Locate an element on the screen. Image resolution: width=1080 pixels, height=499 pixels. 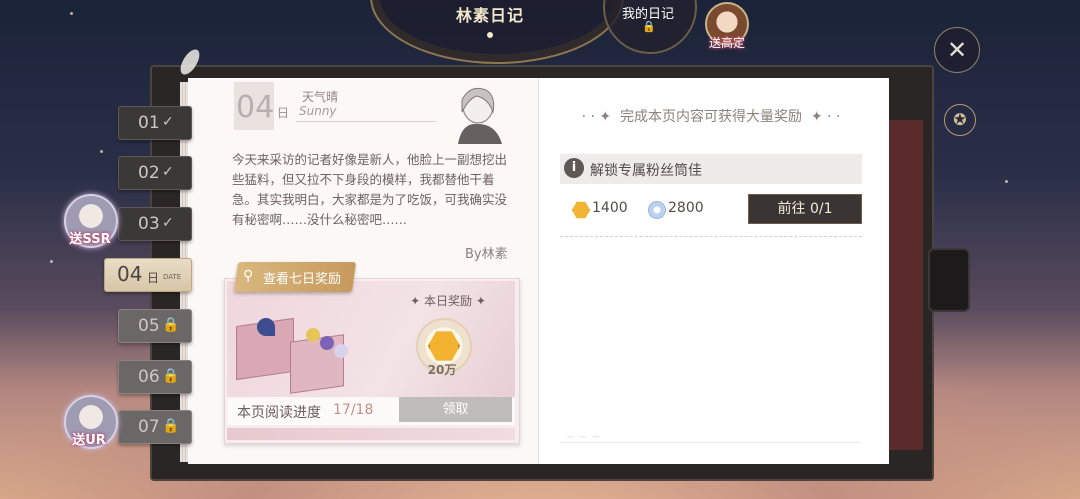
today-reward-label: 本日奖励 is located at coordinates (447, 301).